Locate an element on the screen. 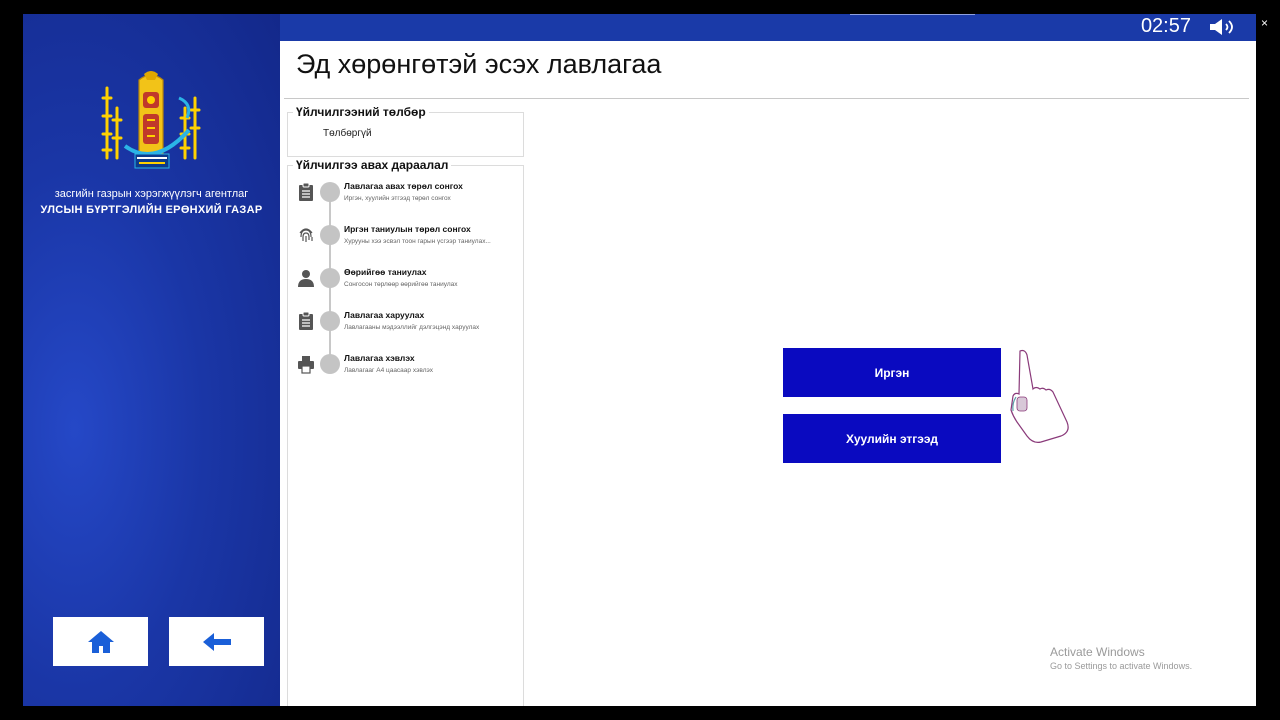 Image resolution: width=1280 pixels, height=720 pixels. step-title: Лавлагаа хэвлэх is located at coordinates (379, 358).